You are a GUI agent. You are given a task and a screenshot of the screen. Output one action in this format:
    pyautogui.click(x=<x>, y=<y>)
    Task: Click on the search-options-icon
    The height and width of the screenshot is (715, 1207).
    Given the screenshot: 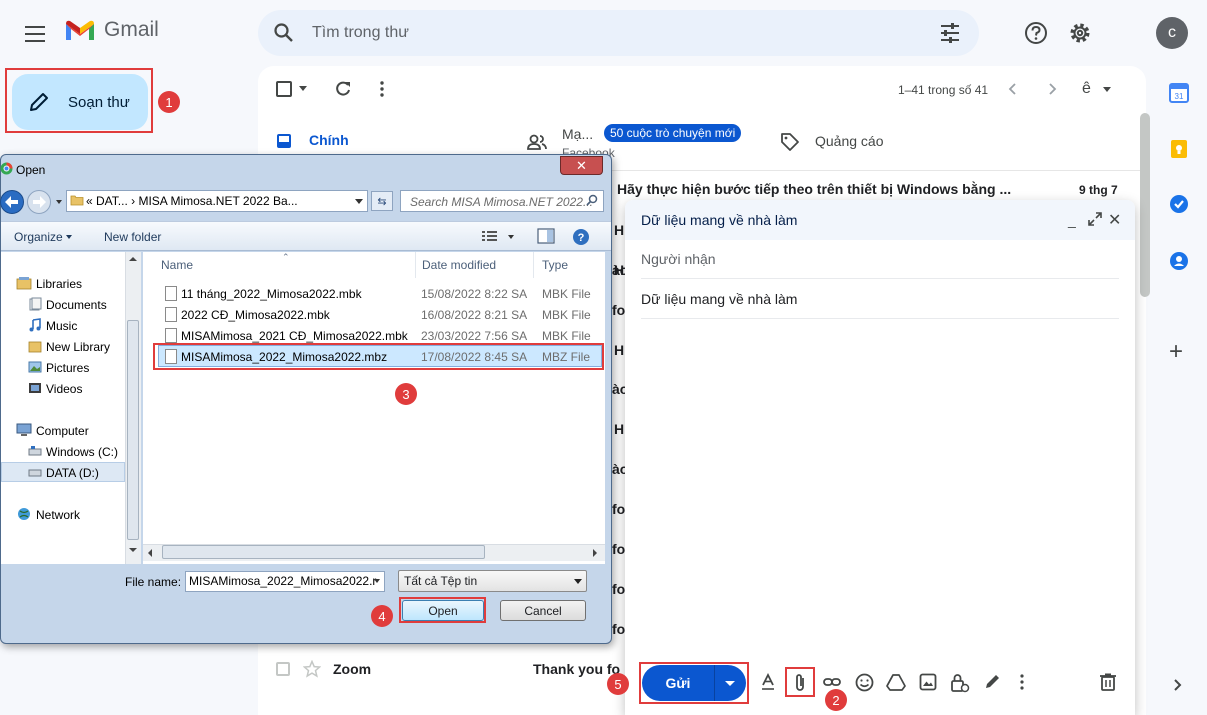 What is the action you would take?
    pyautogui.click(x=950, y=33)
    